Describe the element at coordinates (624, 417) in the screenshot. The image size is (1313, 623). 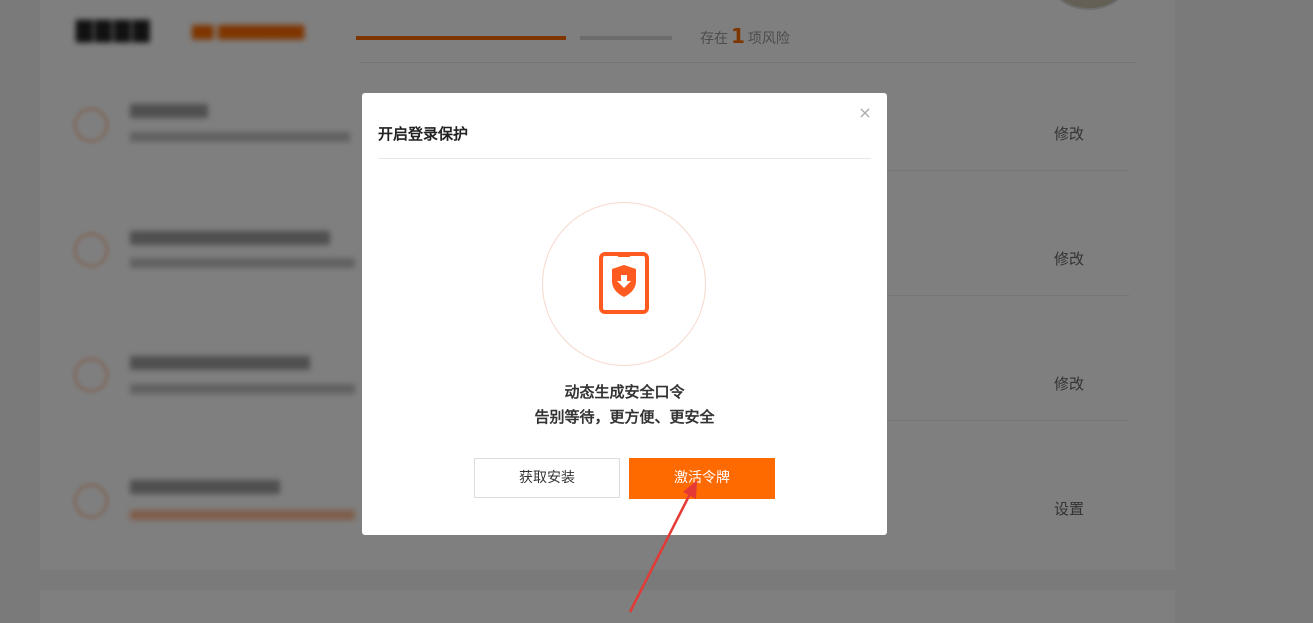
I see `dialog-subline: 告别等待，更方便、更安全` at that location.